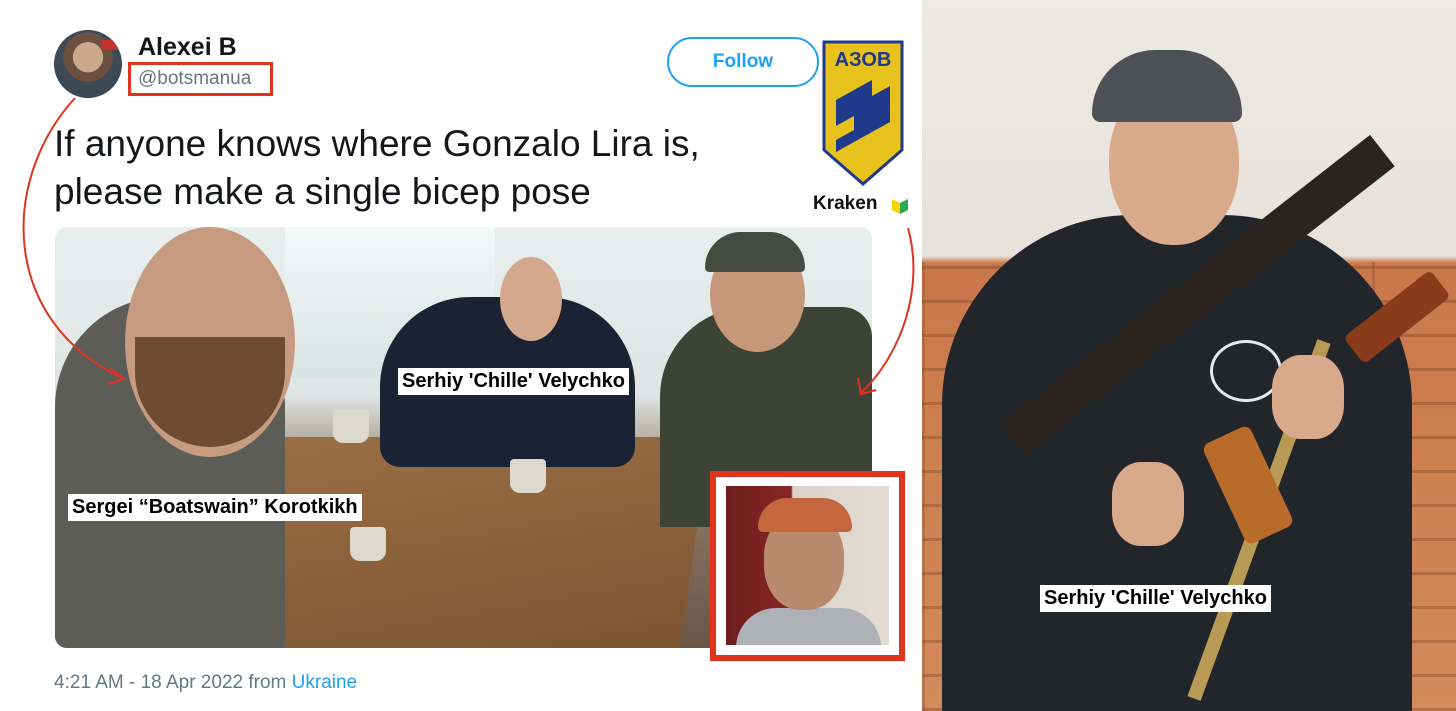 The width and height of the screenshot is (1456, 711). Describe the element at coordinates (215, 507) in the screenshot. I see `label-left-person: Sergei “Boatswain” Korotkikh` at that location.